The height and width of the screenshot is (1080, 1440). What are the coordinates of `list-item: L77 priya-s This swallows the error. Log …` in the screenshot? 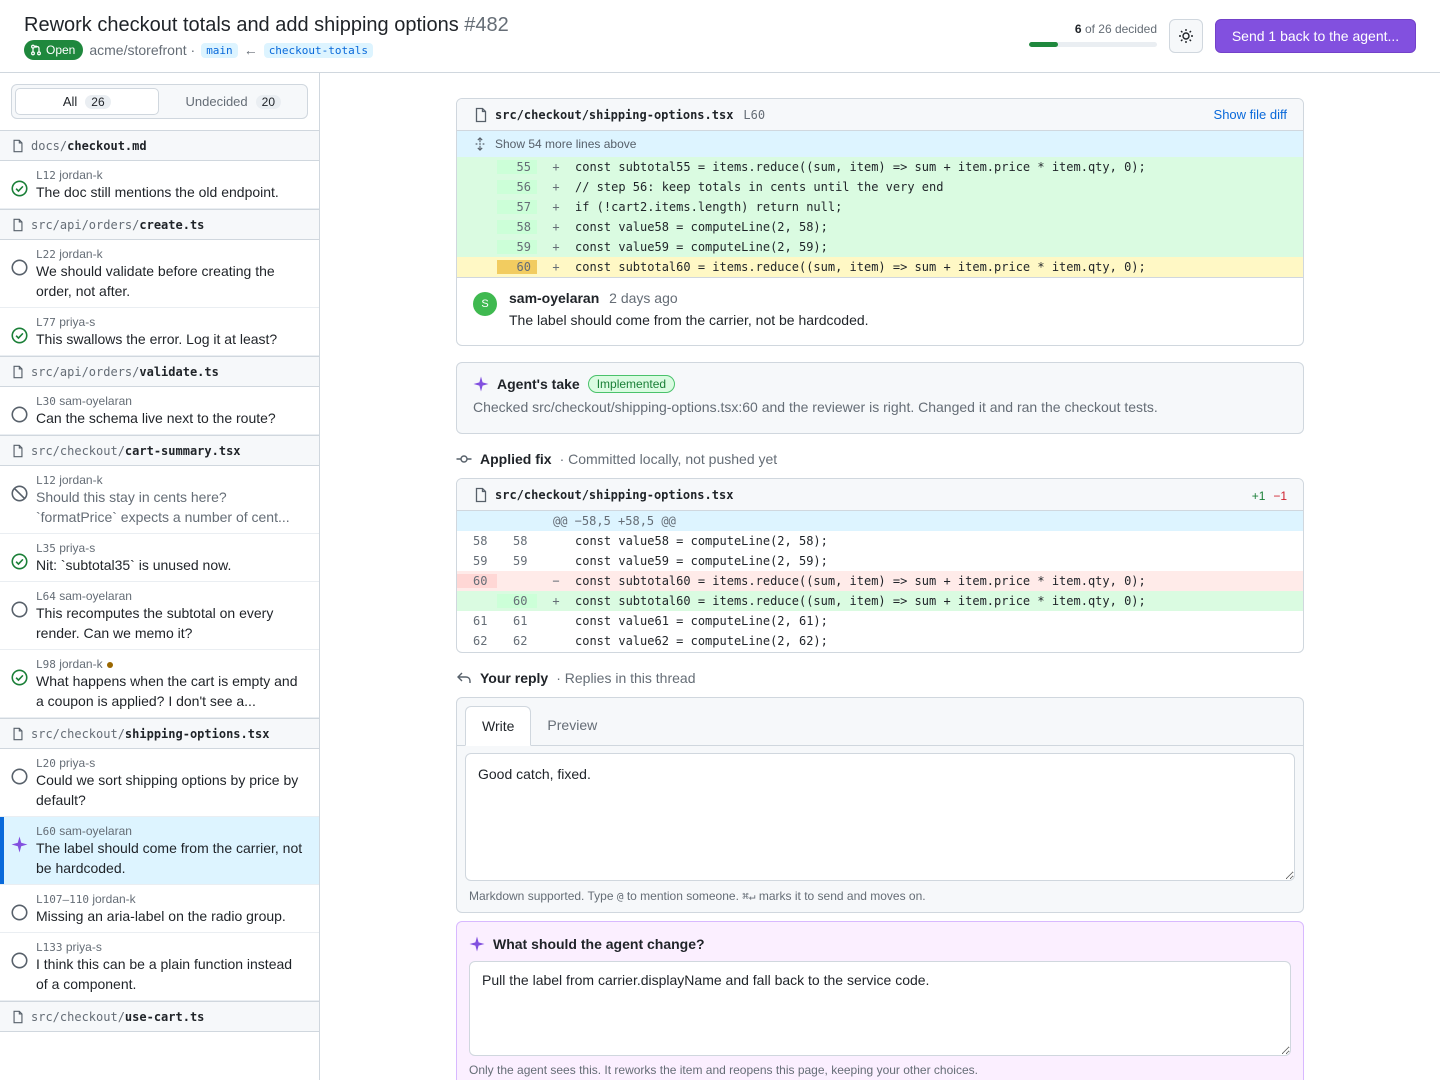 It's located at (159, 332).